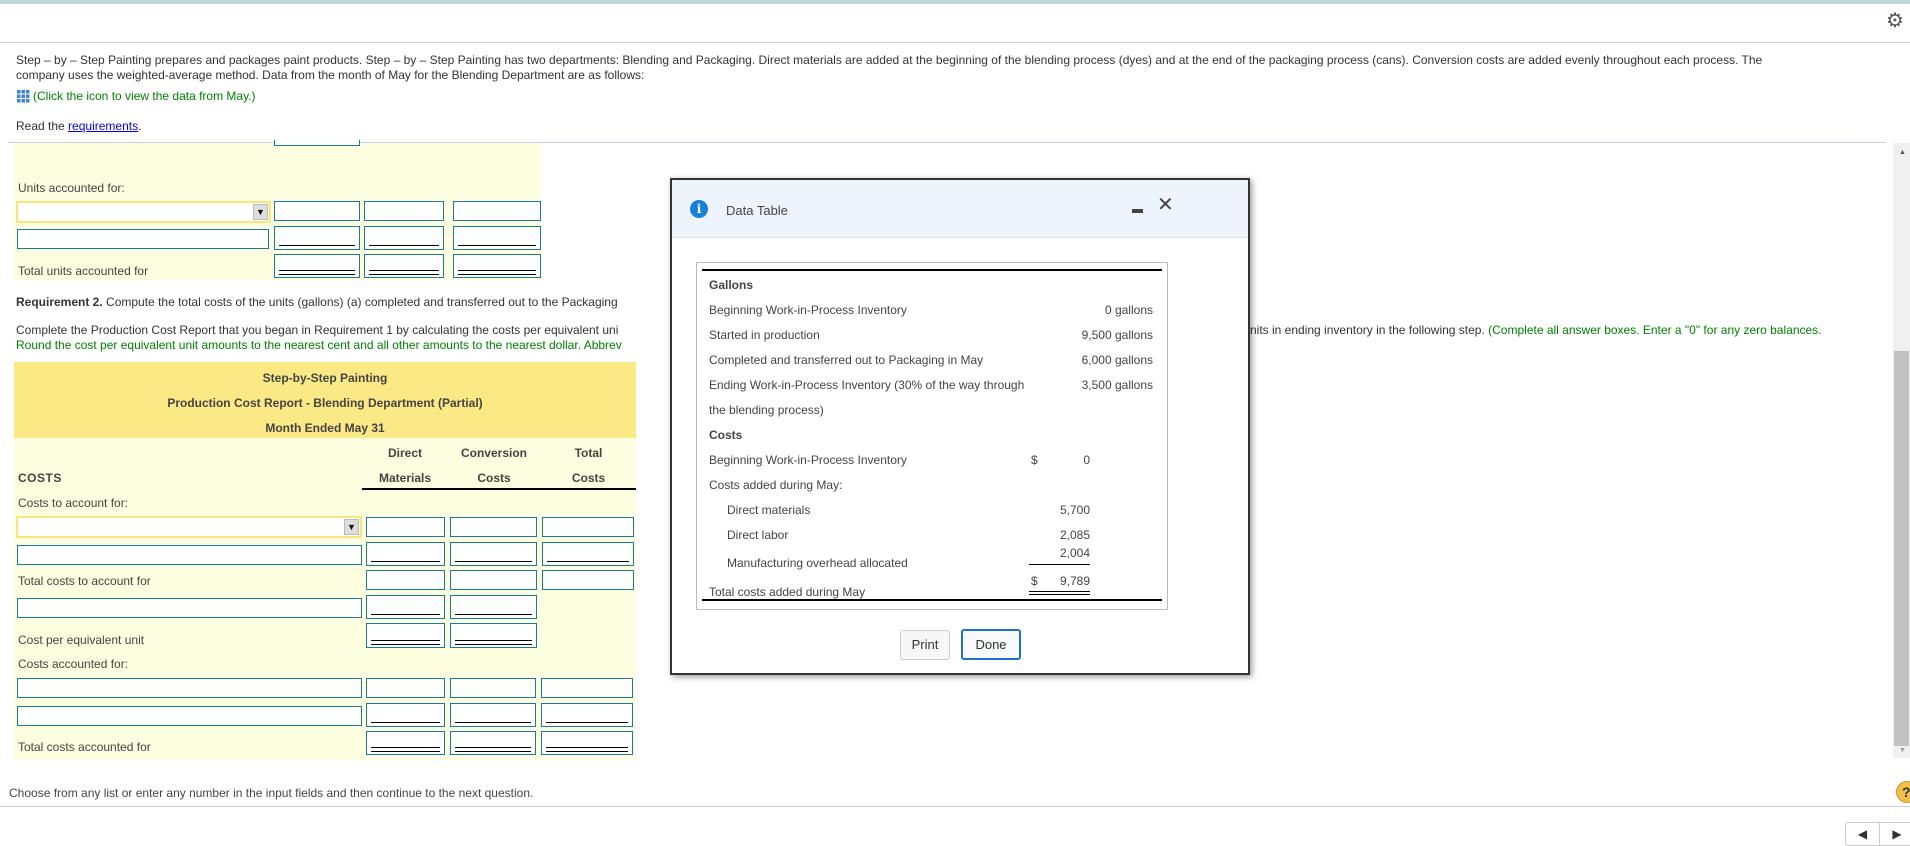 Image resolution: width=1910 pixels, height=846 pixels. What do you see at coordinates (404, 453) in the screenshot?
I see `col-direct: Direct` at bounding box center [404, 453].